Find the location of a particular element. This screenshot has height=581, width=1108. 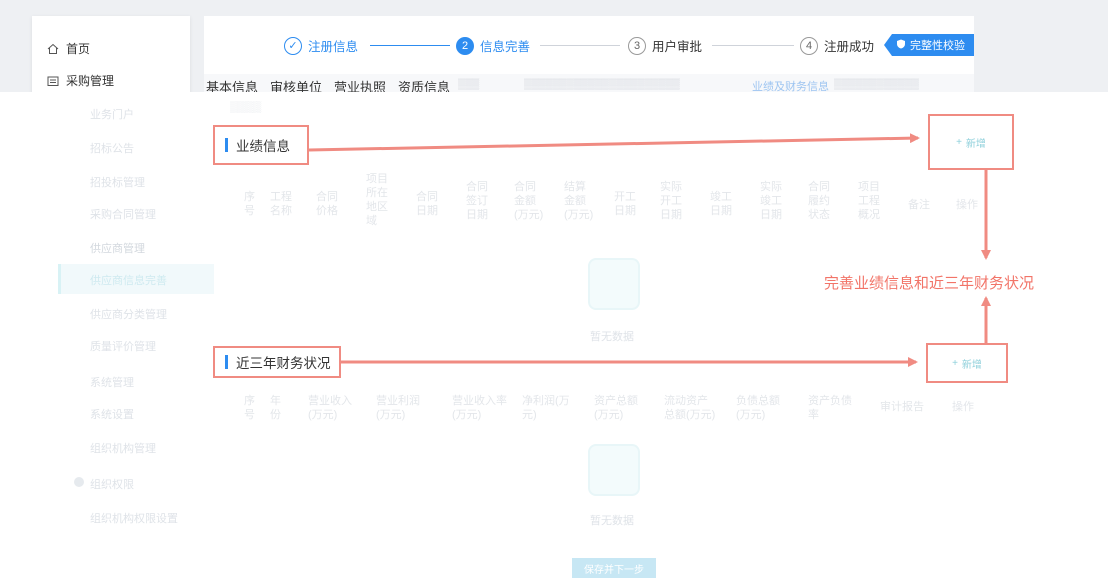

registration-steps: ✓ 注册信息 2 信息完善 3 用户审批 4 注册成功 is located at coordinates (589, 45).